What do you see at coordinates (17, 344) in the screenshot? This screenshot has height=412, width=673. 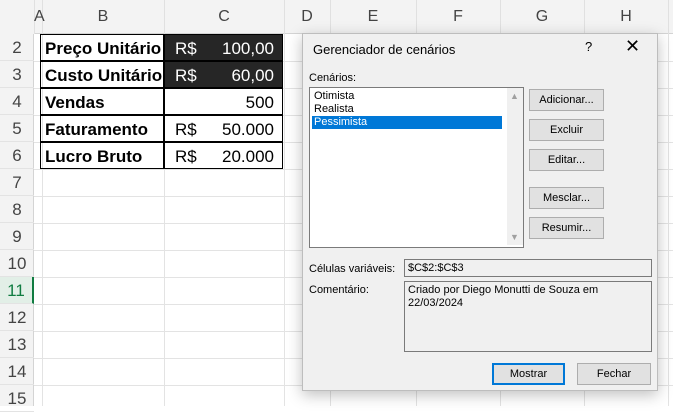 I see `row-header-13: 13` at bounding box center [17, 344].